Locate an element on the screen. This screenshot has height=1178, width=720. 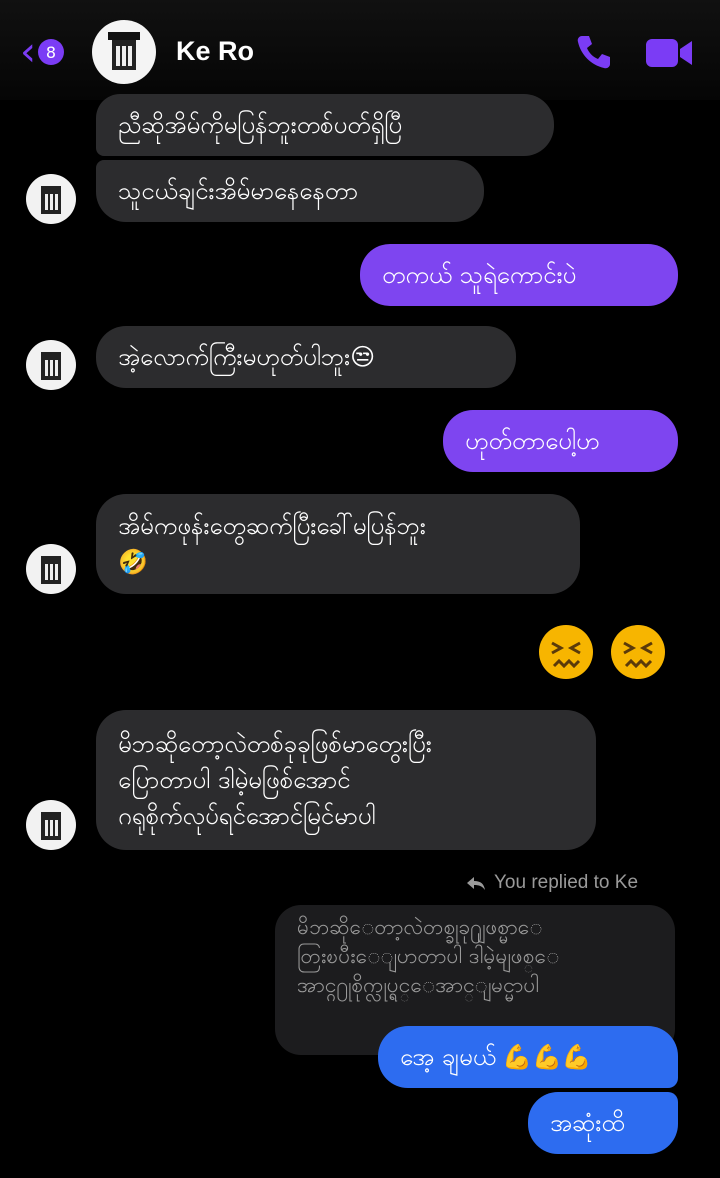
chat-header: ‹ 8 Ke Ro is located at coordinates (360, 50).